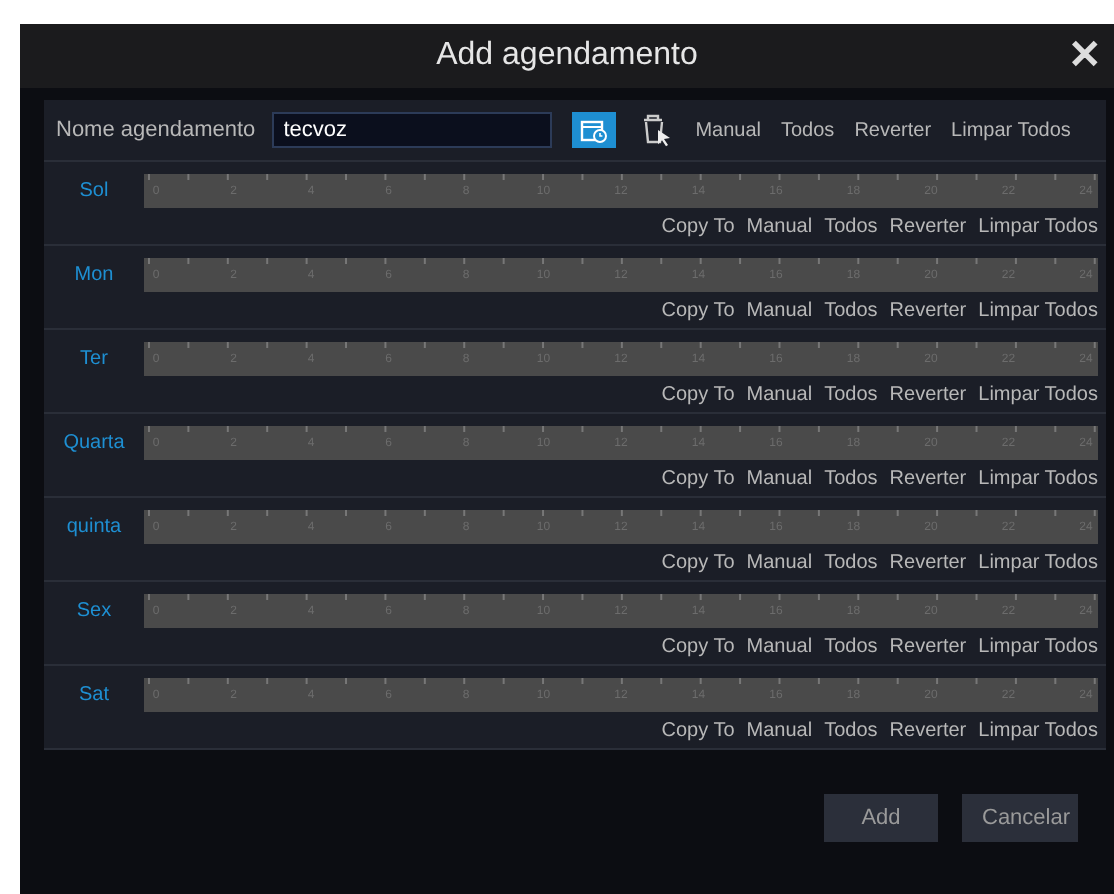  Describe the element at coordinates (156, 130) in the screenshot. I see `name-label: Nome agendamento` at that location.